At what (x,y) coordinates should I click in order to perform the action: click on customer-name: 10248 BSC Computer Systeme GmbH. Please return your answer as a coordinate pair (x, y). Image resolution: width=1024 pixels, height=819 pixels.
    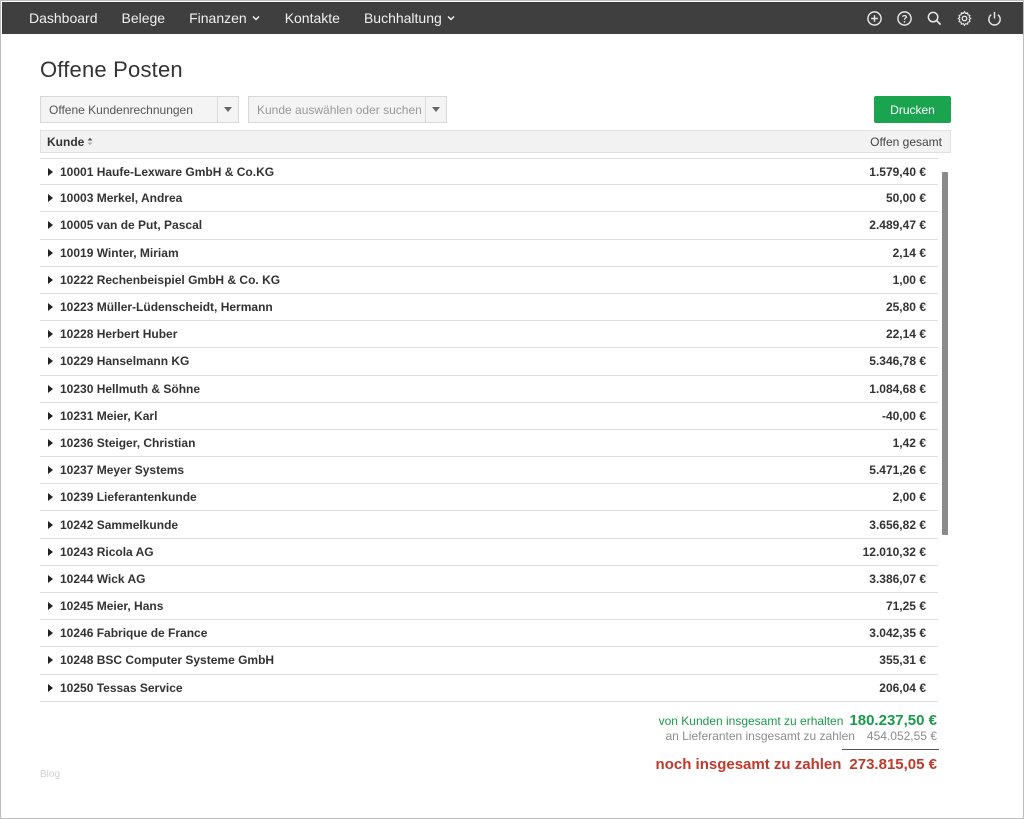
    Looking at the image, I should click on (167, 660).